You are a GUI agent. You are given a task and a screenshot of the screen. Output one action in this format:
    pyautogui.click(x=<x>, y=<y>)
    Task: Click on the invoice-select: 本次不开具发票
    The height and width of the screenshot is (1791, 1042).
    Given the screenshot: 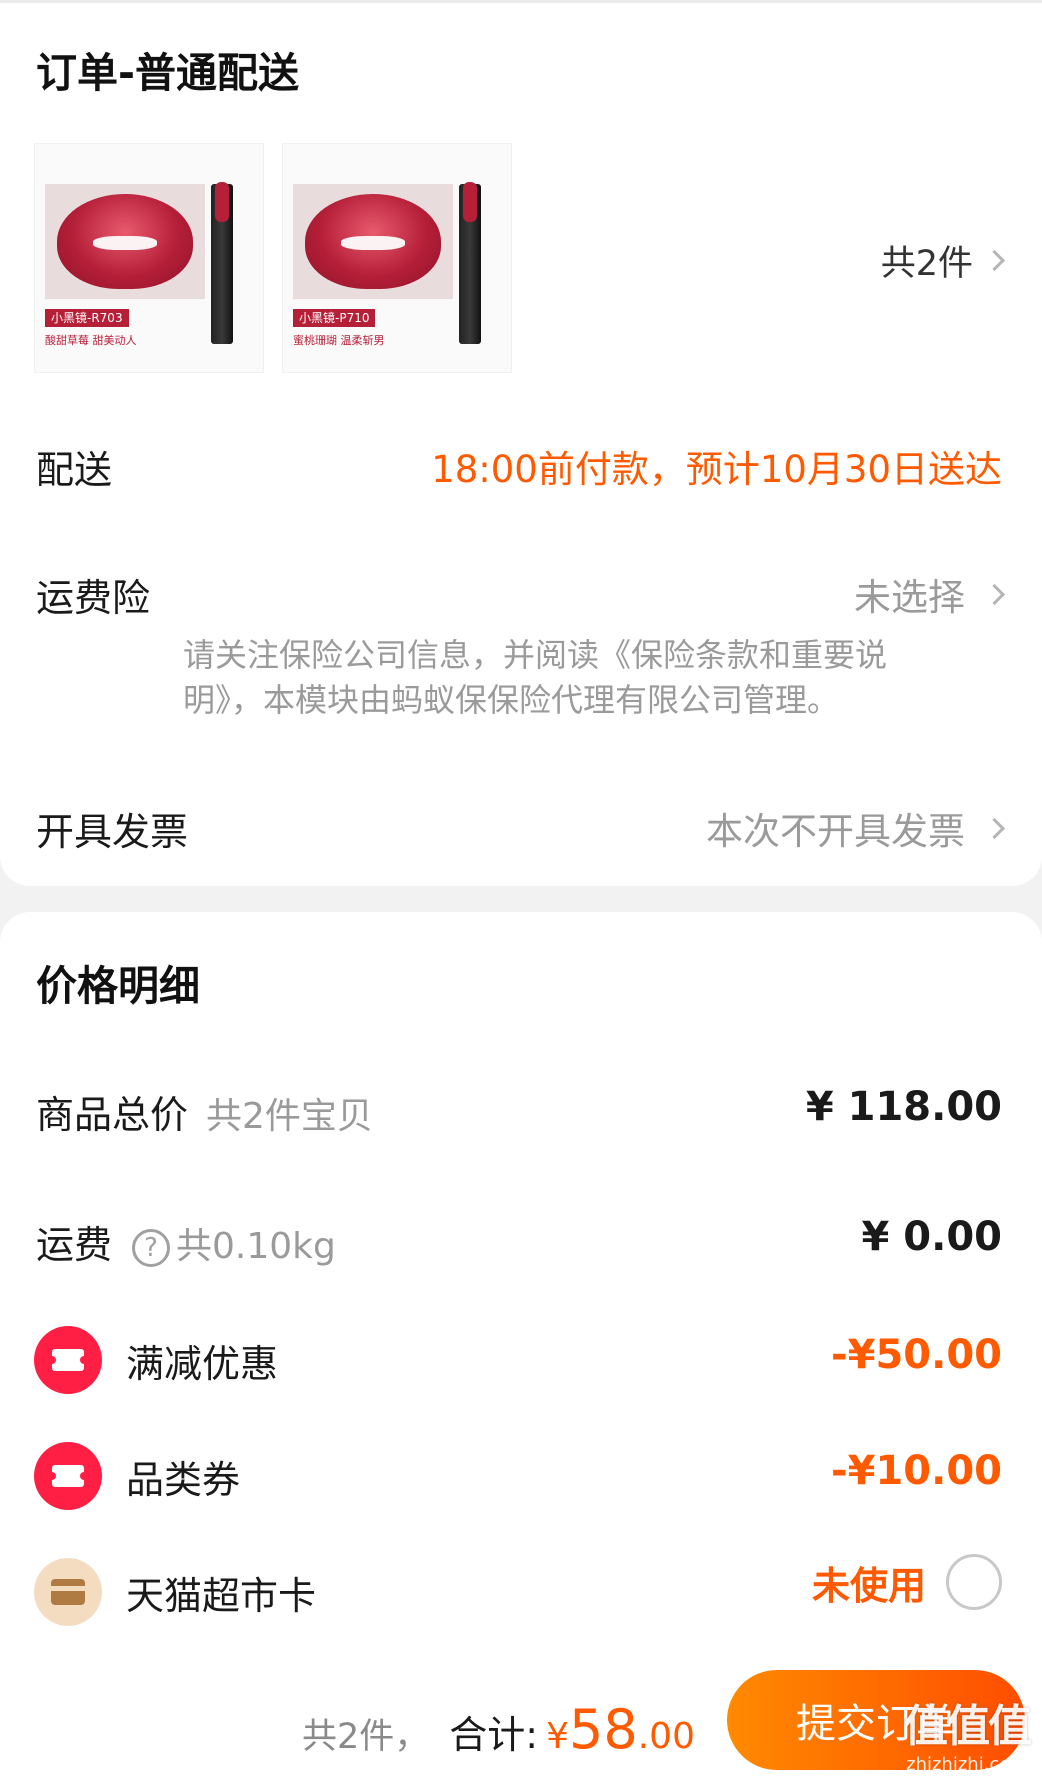 What is the action you would take?
    pyautogui.click(x=856, y=828)
    